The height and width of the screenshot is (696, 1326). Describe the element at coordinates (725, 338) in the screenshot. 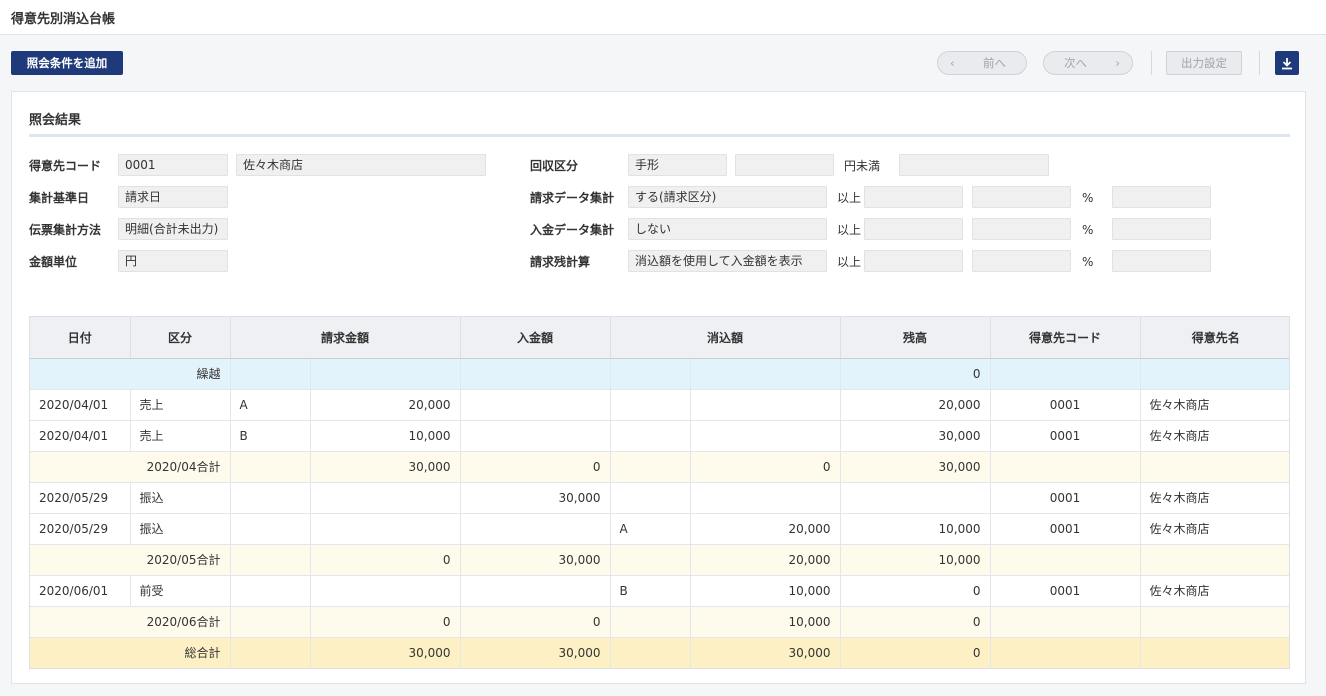

I see `column-header: 消込額` at that location.